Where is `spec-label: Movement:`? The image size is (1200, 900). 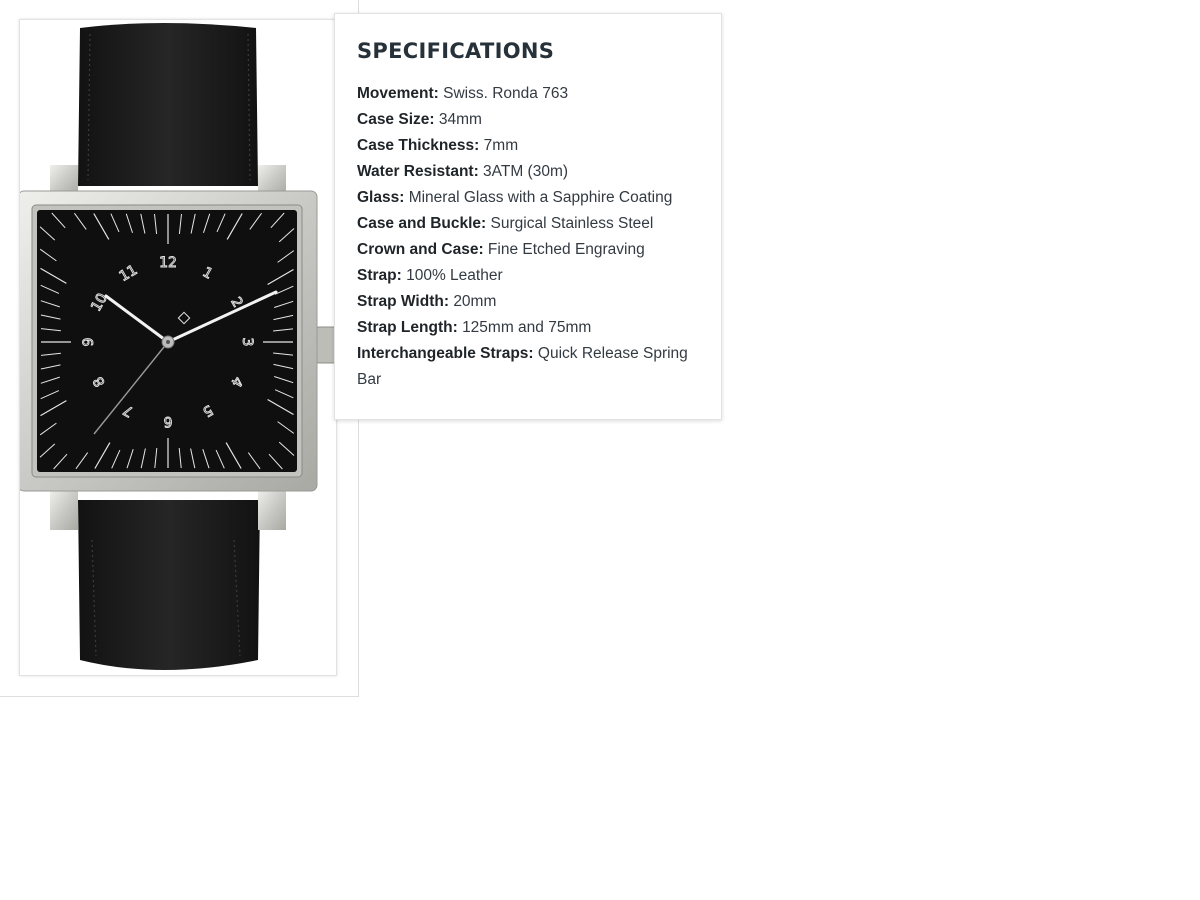 spec-label: Movement: is located at coordinates (398, 93).